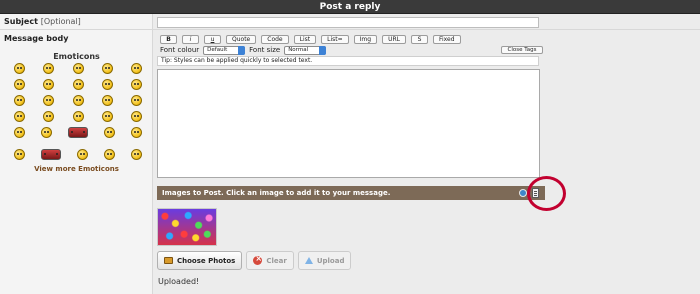 The image size is (700, 294). I want to click on confused-emoticon, so click(78, 100).